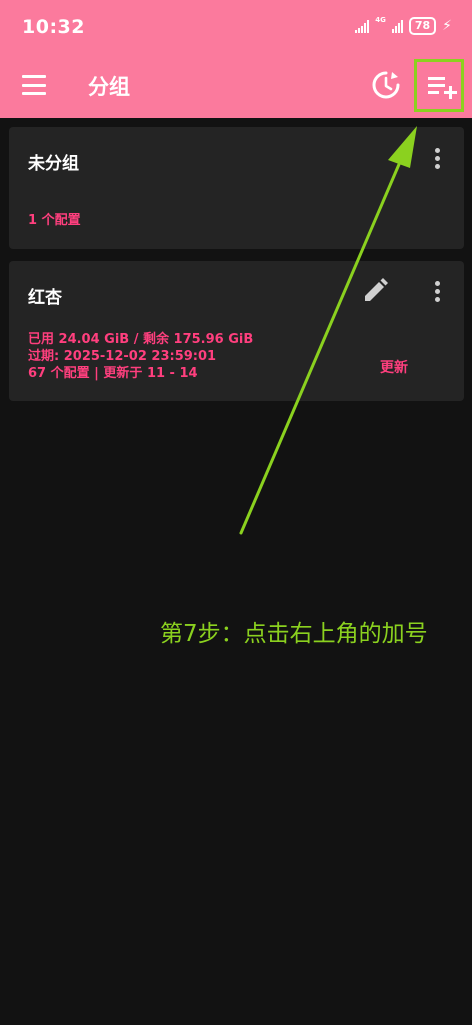  What do you see at coordinates (141, 339) in the screenshot?
I see `usage-text: 已用 24.04 GiB / 剩余 175.96 GiB` at bounding box center [141, 339].